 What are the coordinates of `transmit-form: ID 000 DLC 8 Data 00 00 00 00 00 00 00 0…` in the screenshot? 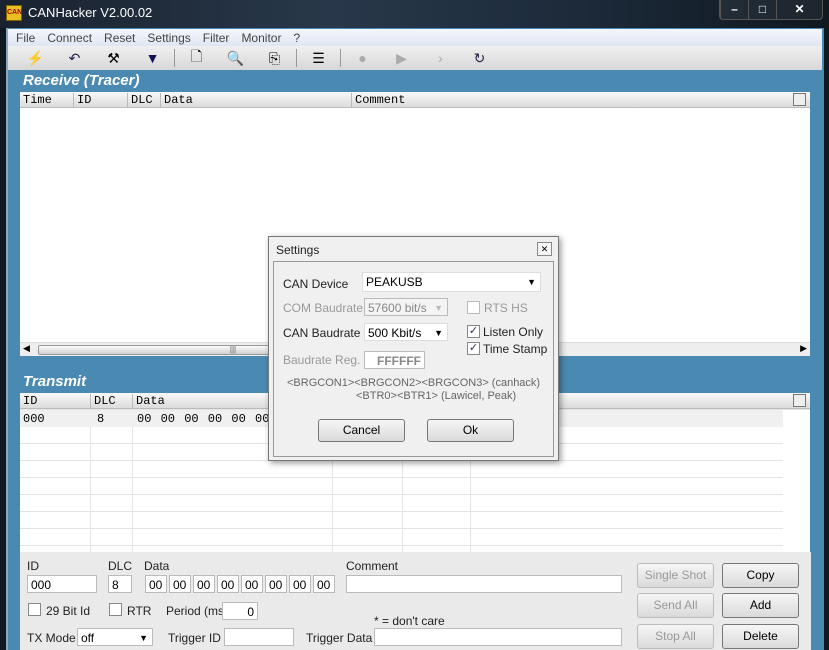 It's located at (415, 601).